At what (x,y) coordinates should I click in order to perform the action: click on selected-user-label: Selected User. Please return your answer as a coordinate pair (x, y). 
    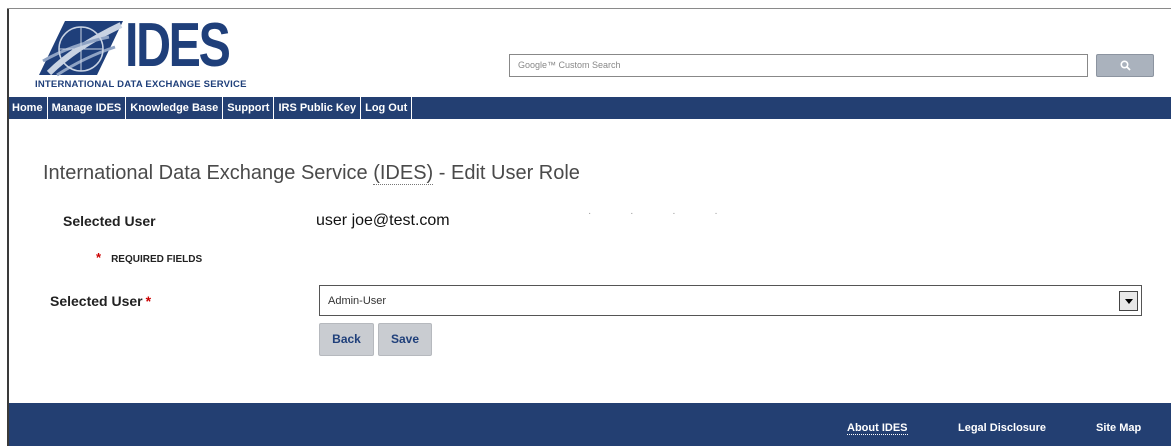
    Looking at the image, I should click on (109, 221).